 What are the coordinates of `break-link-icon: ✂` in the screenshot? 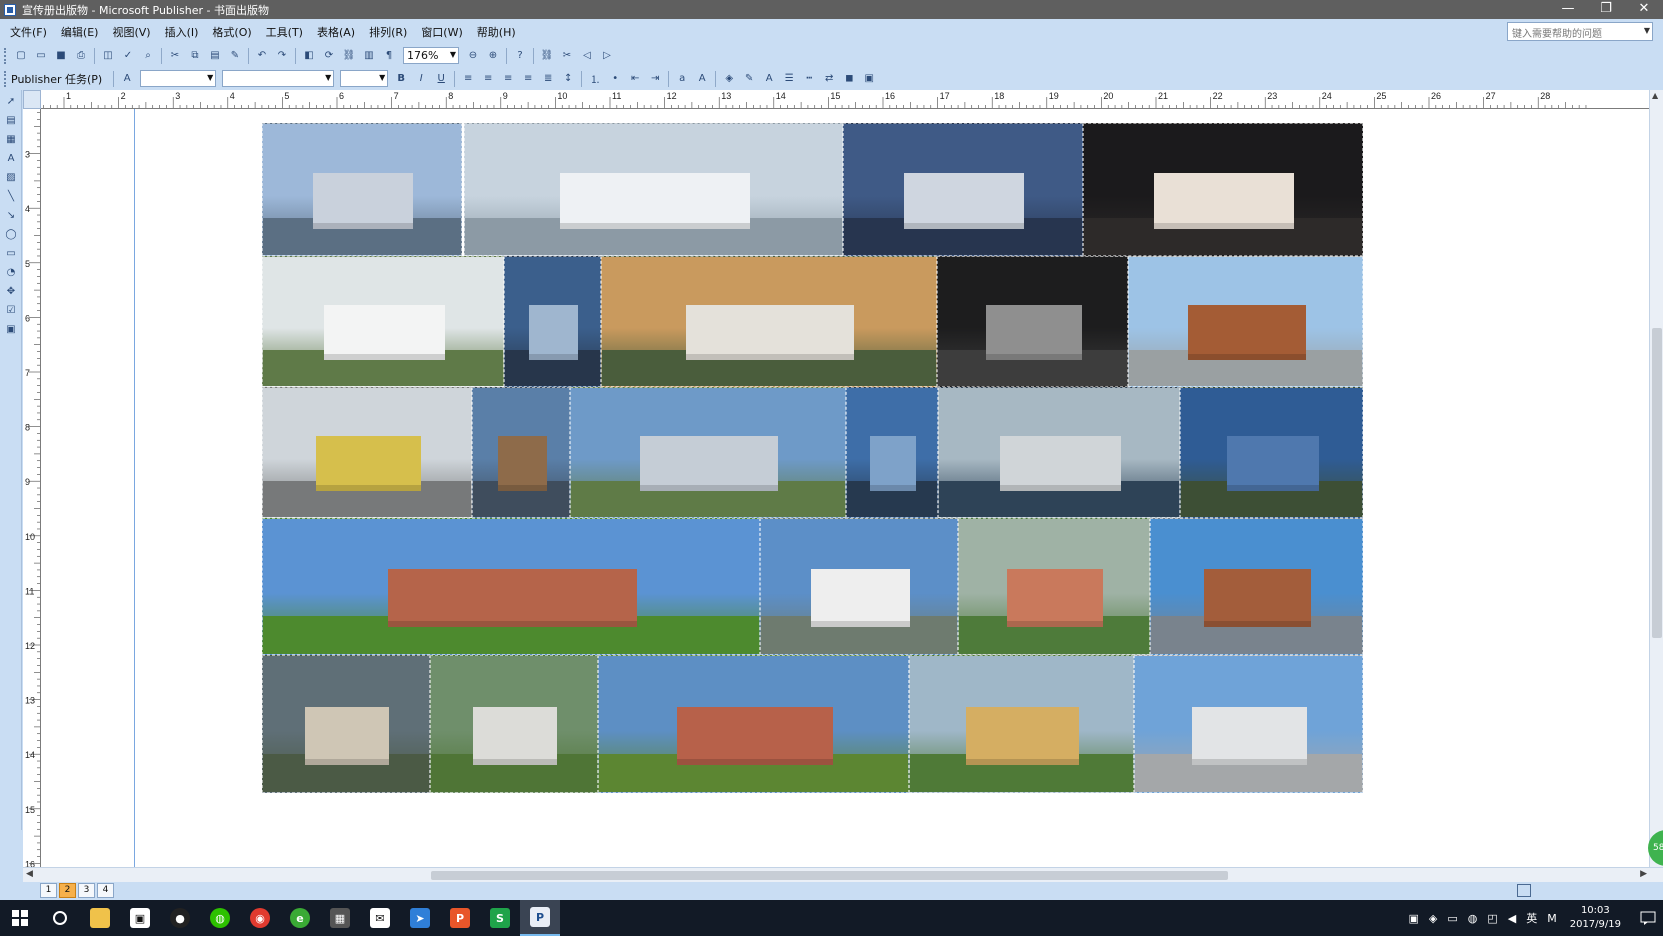 It's located at (567, 56).